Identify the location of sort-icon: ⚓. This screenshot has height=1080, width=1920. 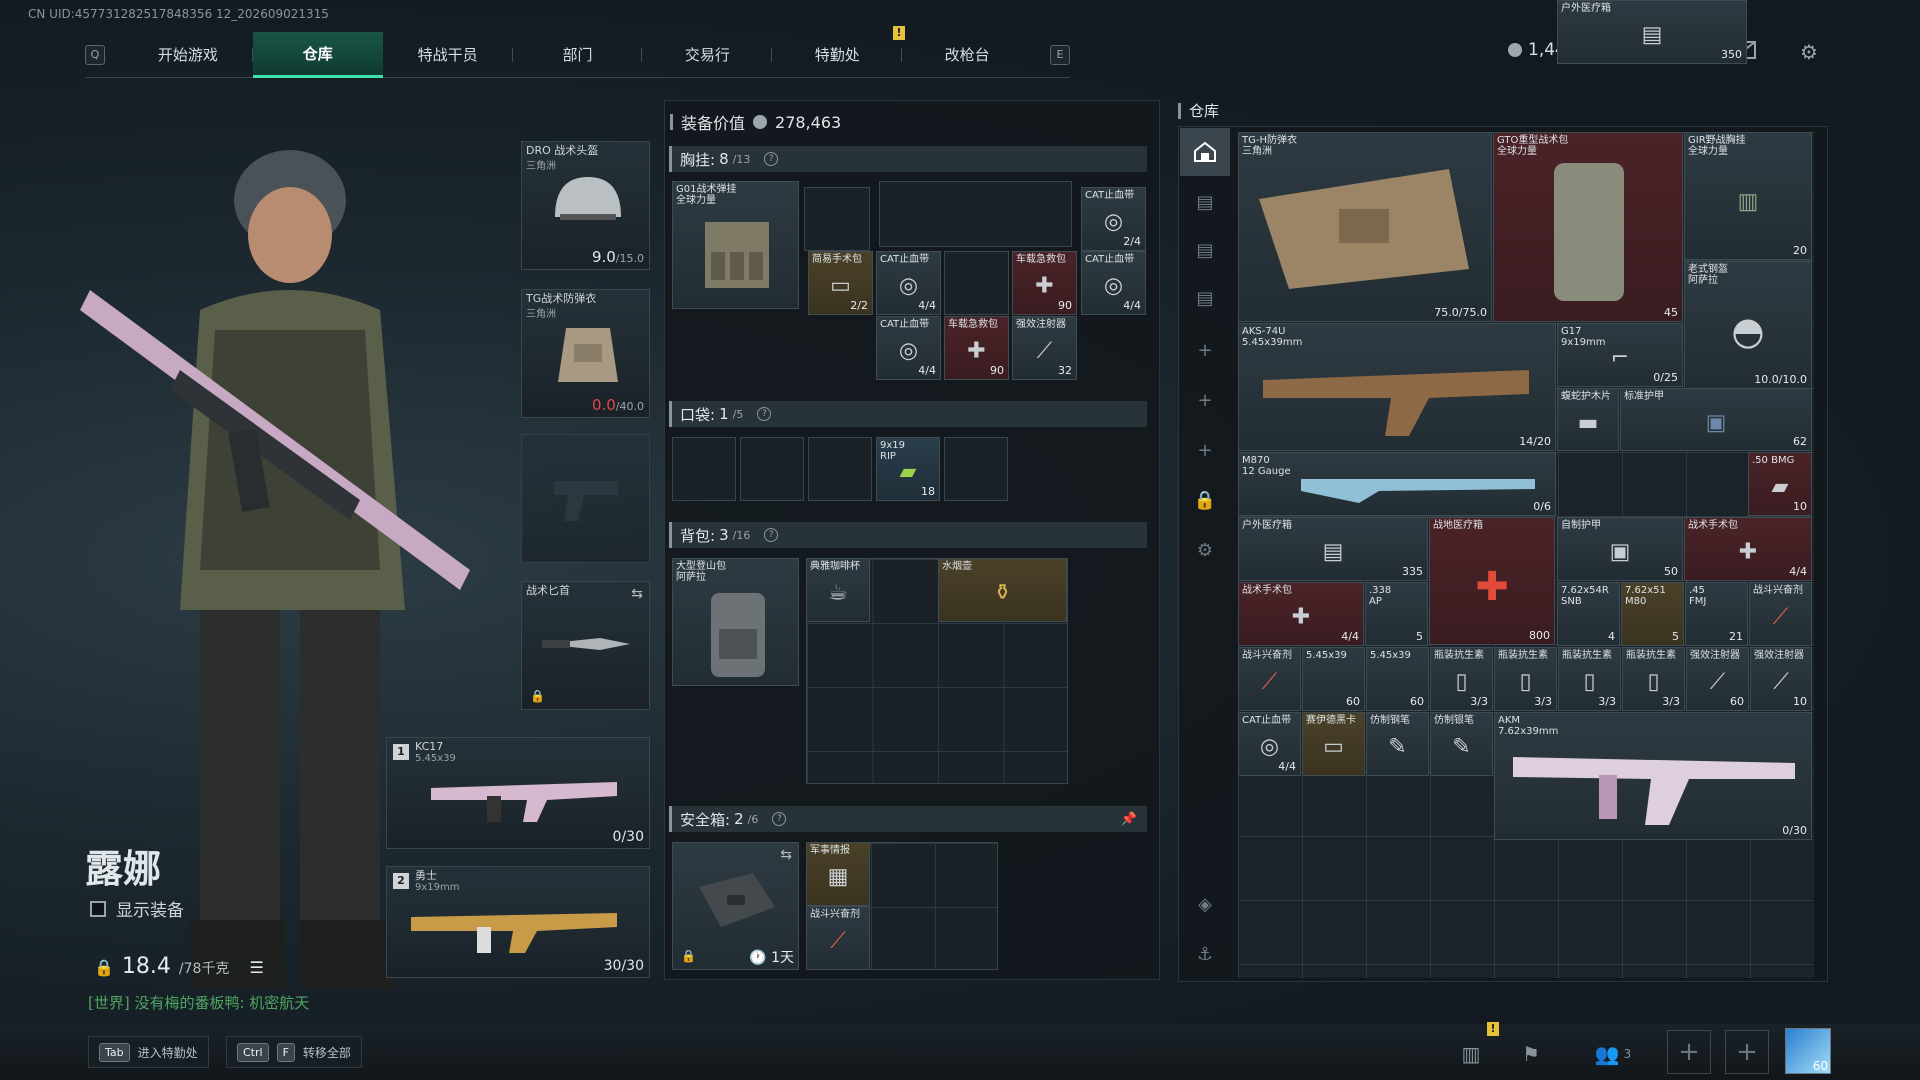
(1205, 954).